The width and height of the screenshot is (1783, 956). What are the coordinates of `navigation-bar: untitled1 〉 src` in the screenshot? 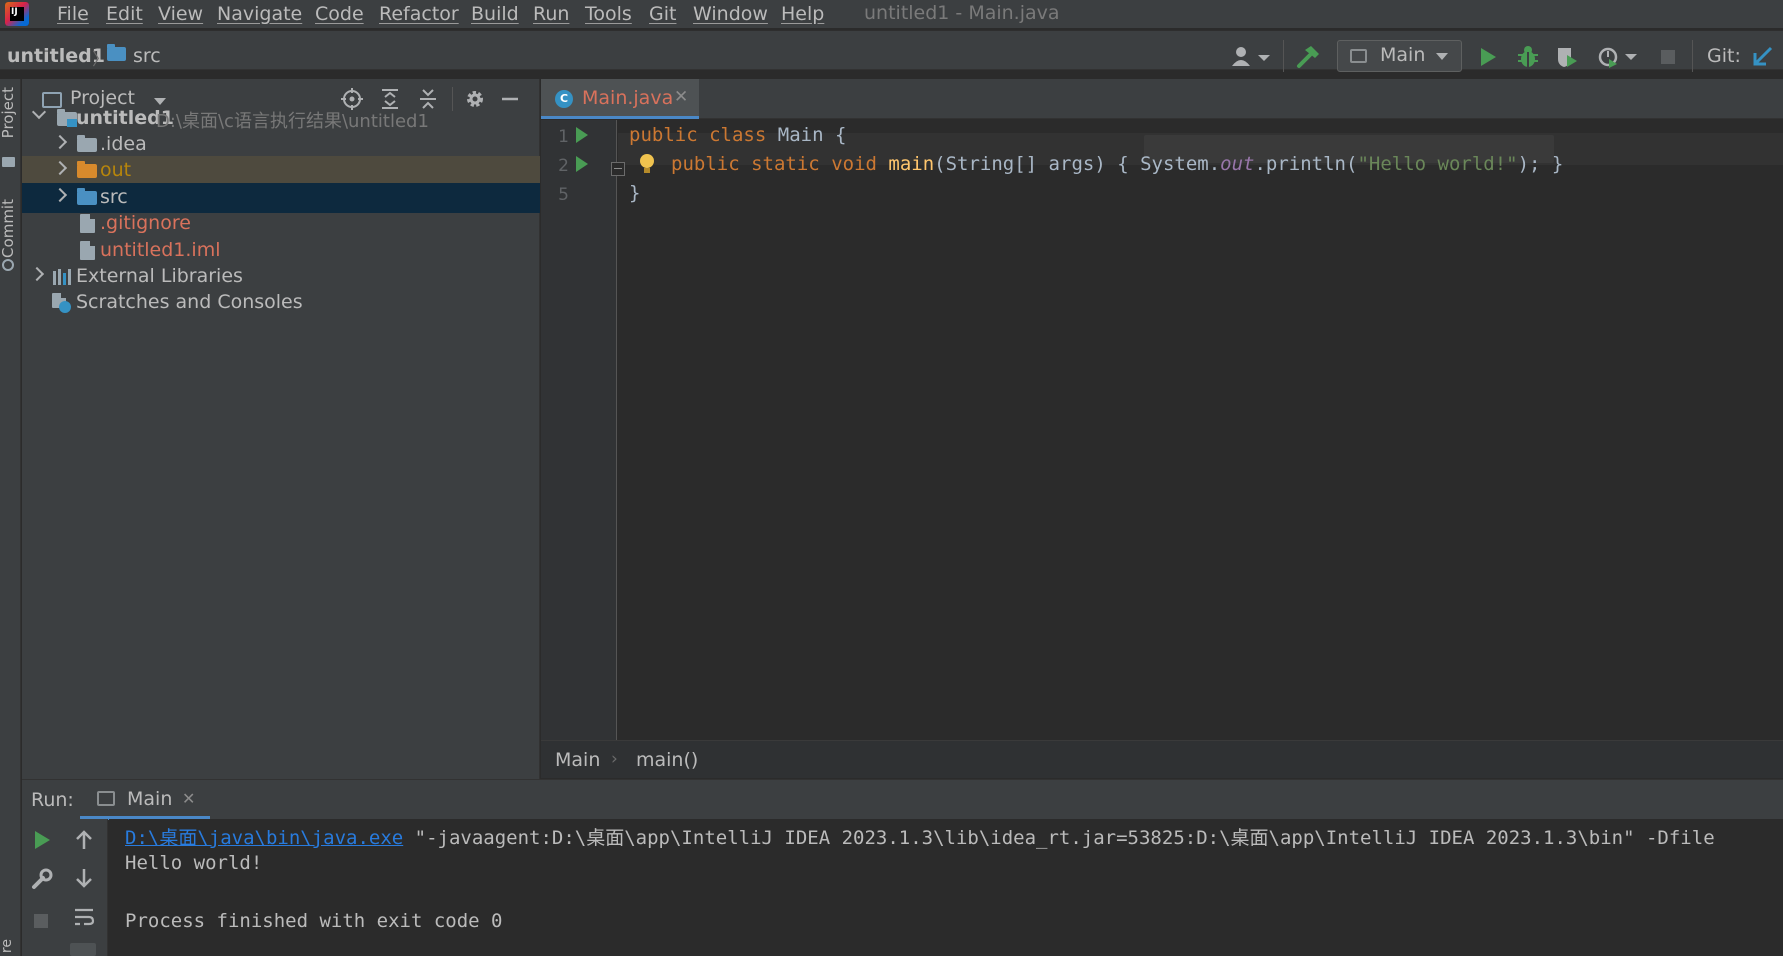 It's located at (891, 50).